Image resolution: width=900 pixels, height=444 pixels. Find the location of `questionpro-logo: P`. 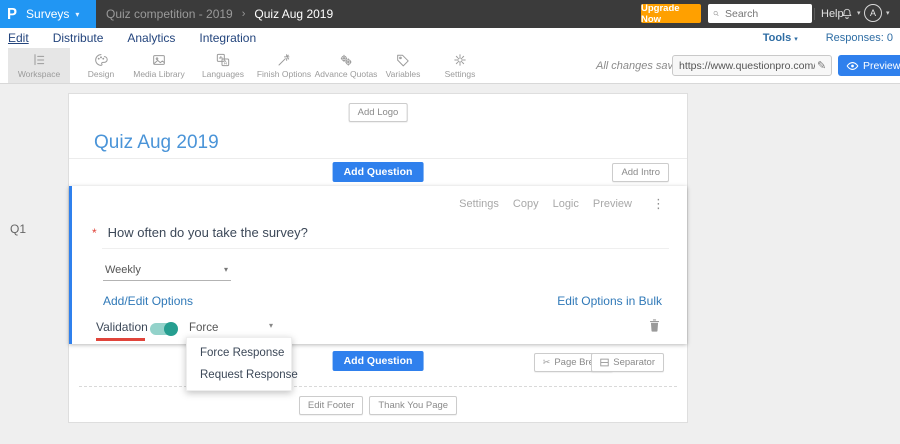

questionpro-logo: P is located at coordinates (12, 14).